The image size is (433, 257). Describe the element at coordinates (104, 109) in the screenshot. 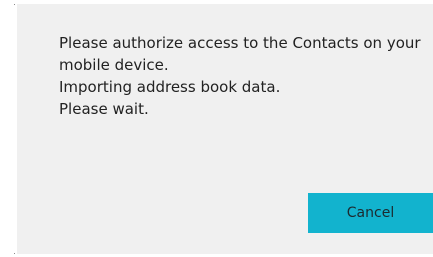

I see `message-line: Please wait.` at that location.